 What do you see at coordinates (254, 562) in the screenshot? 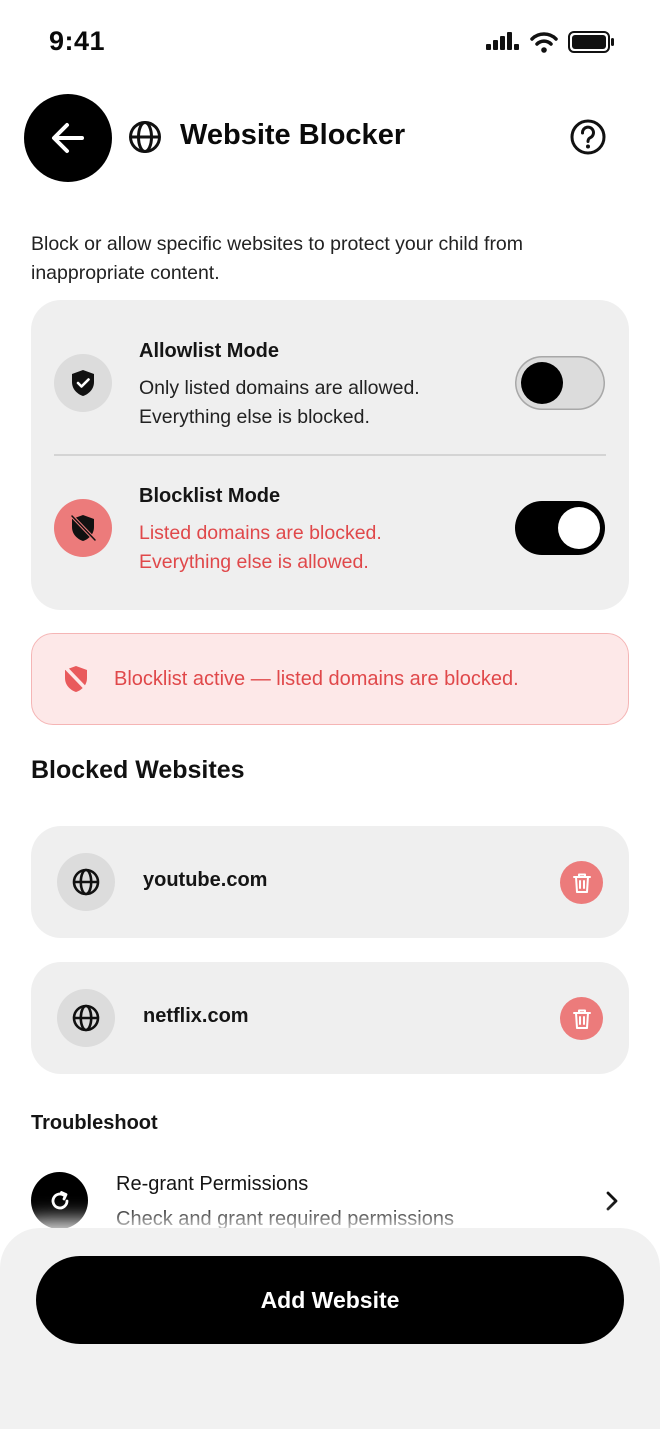
I see `blocklist-desc-line2: Everything else is allowed.` at bounding box center [254, 562].